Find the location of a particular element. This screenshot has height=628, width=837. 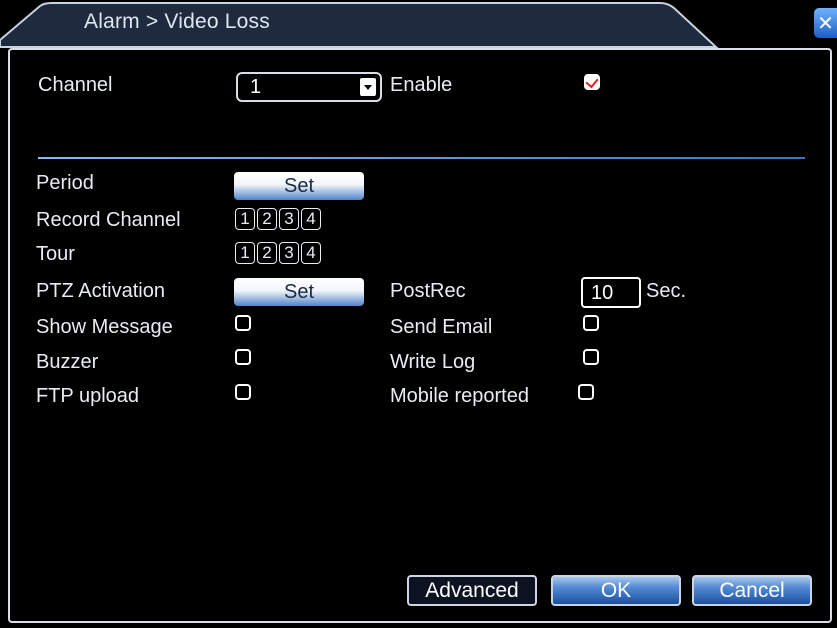

show-message-label: Show Message is located at coordinates (104, 327).